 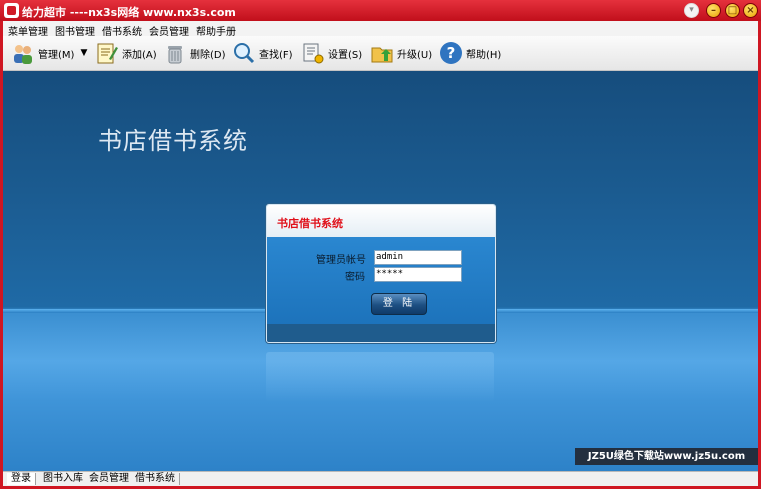 What do you see at coordinates (713, 10) in the screenshot?
I see `minimize-button: –` at bounding box center [713, 10].